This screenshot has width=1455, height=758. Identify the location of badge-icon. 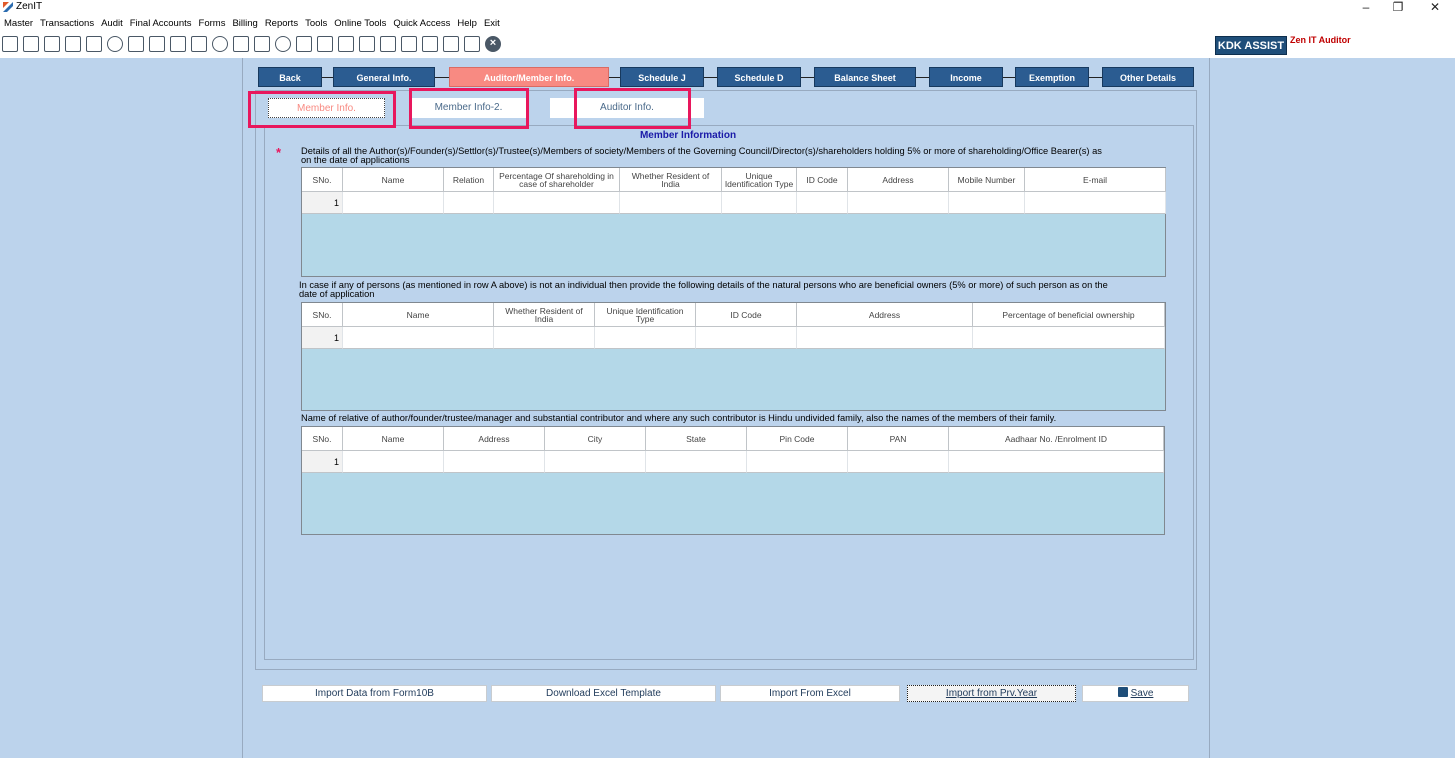
(472, 44).